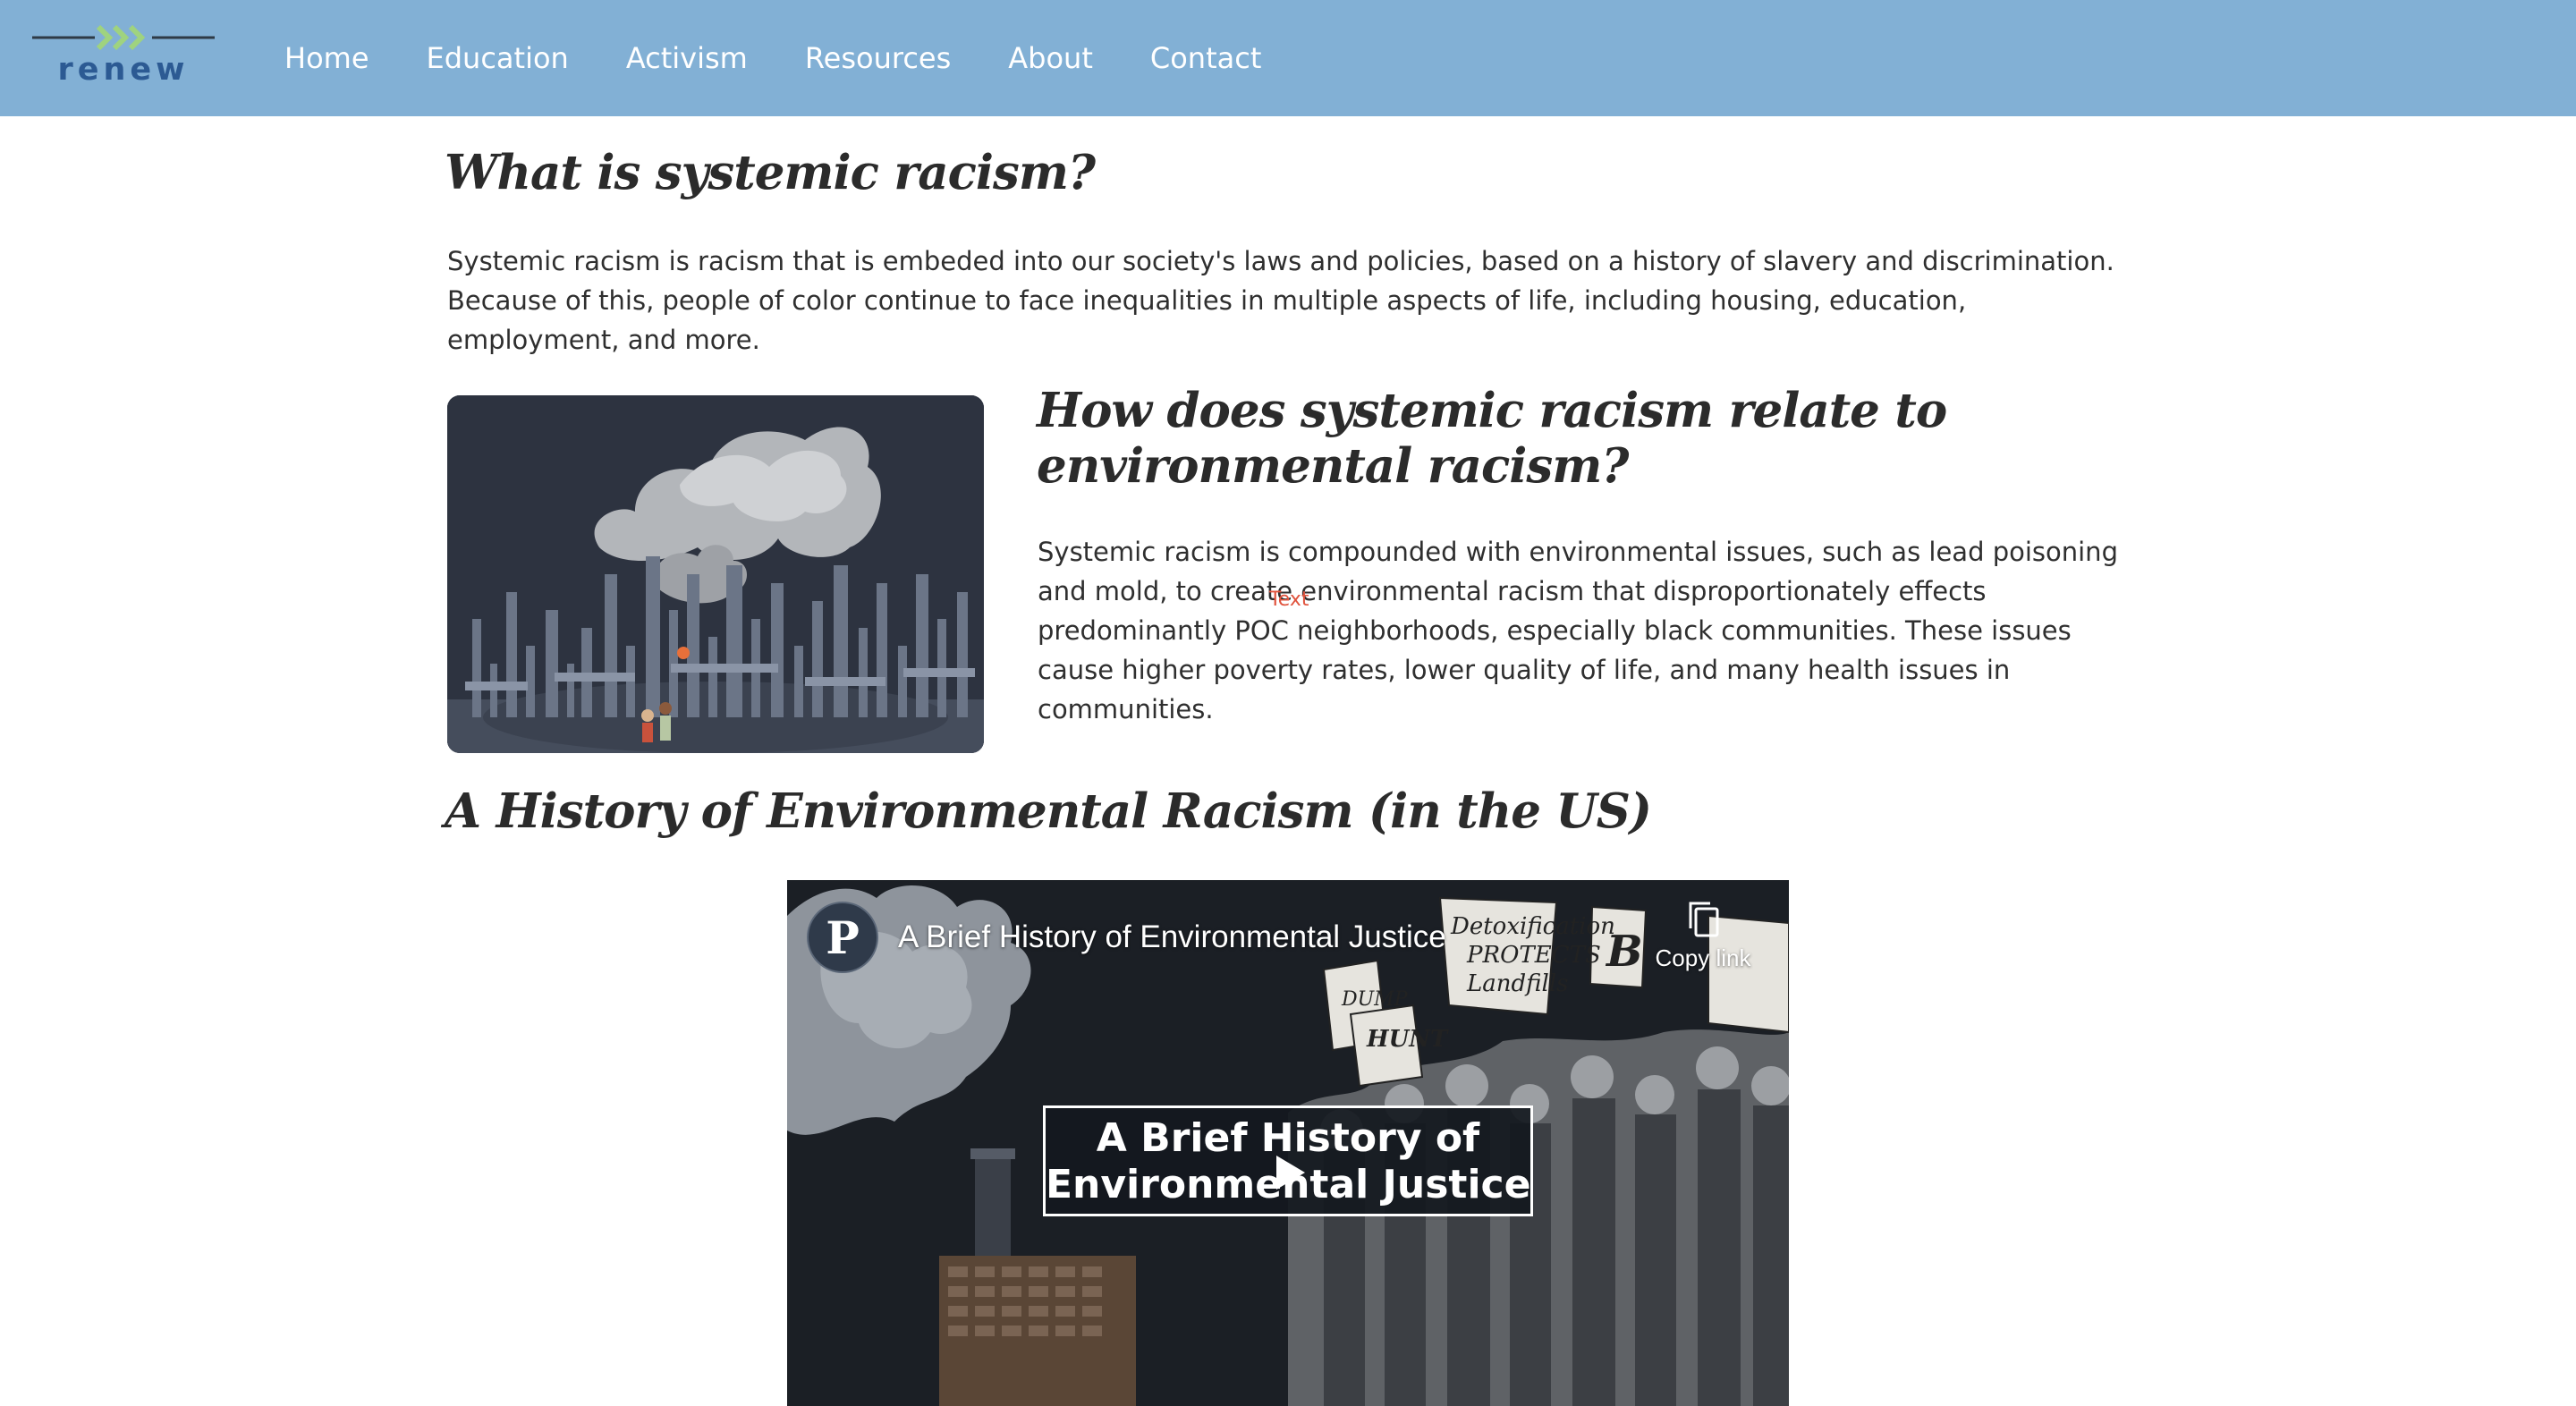  Describe the element at coordinates (1703, 957) in the screenshot. I see `copy-link-label: Copy link` at that location.